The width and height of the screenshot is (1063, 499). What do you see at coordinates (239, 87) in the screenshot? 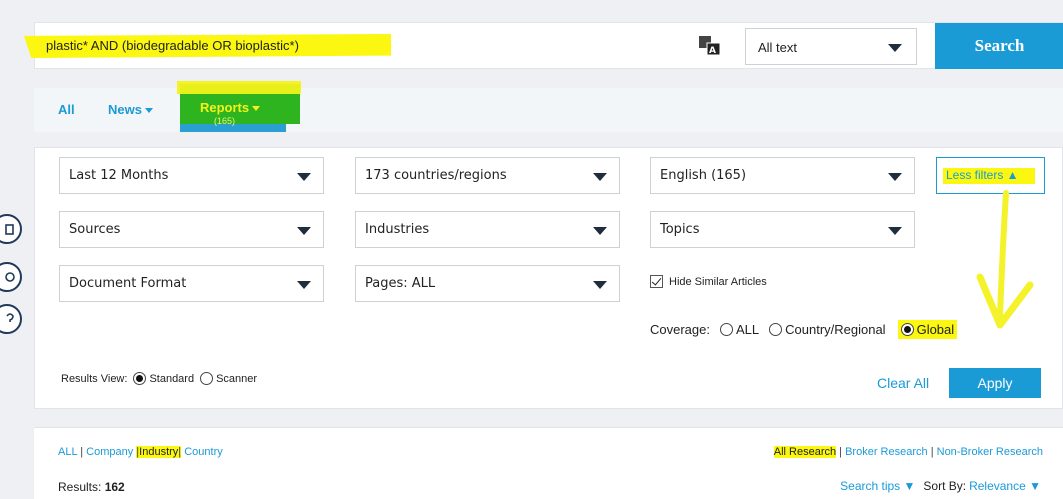
I see `highlight-marker` at bounding box center [239, 87].